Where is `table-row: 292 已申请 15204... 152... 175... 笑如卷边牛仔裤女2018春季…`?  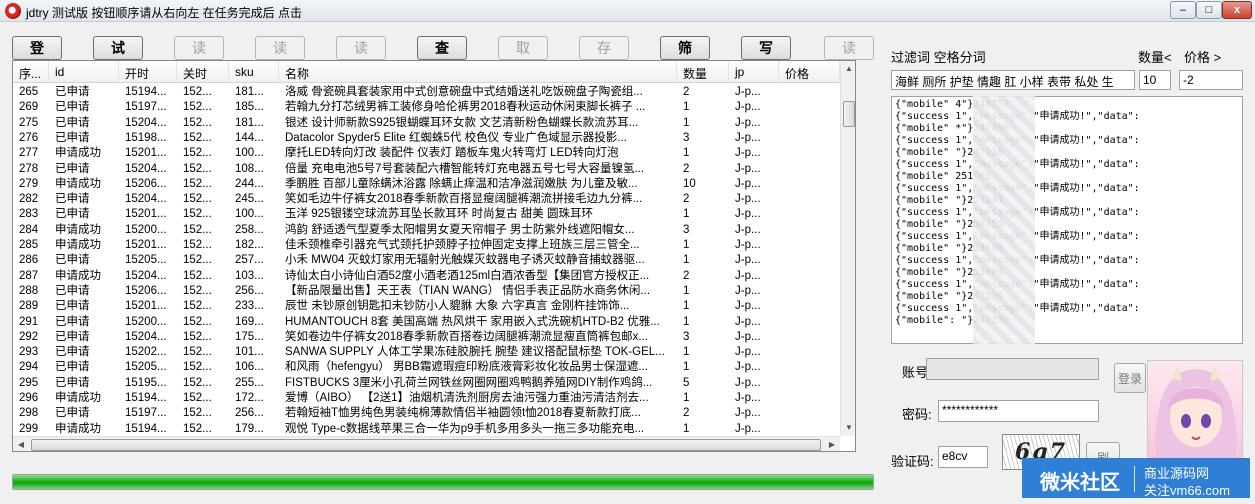 table-row: 292 已申请 15204... 152... 175... 笑如卷边牛仔裤女2018春季… is located at coordinates (426, 337).